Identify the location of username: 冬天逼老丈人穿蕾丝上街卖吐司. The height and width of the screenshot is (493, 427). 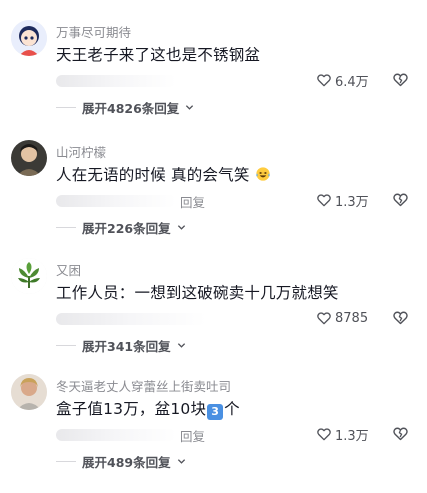
(143, 385).